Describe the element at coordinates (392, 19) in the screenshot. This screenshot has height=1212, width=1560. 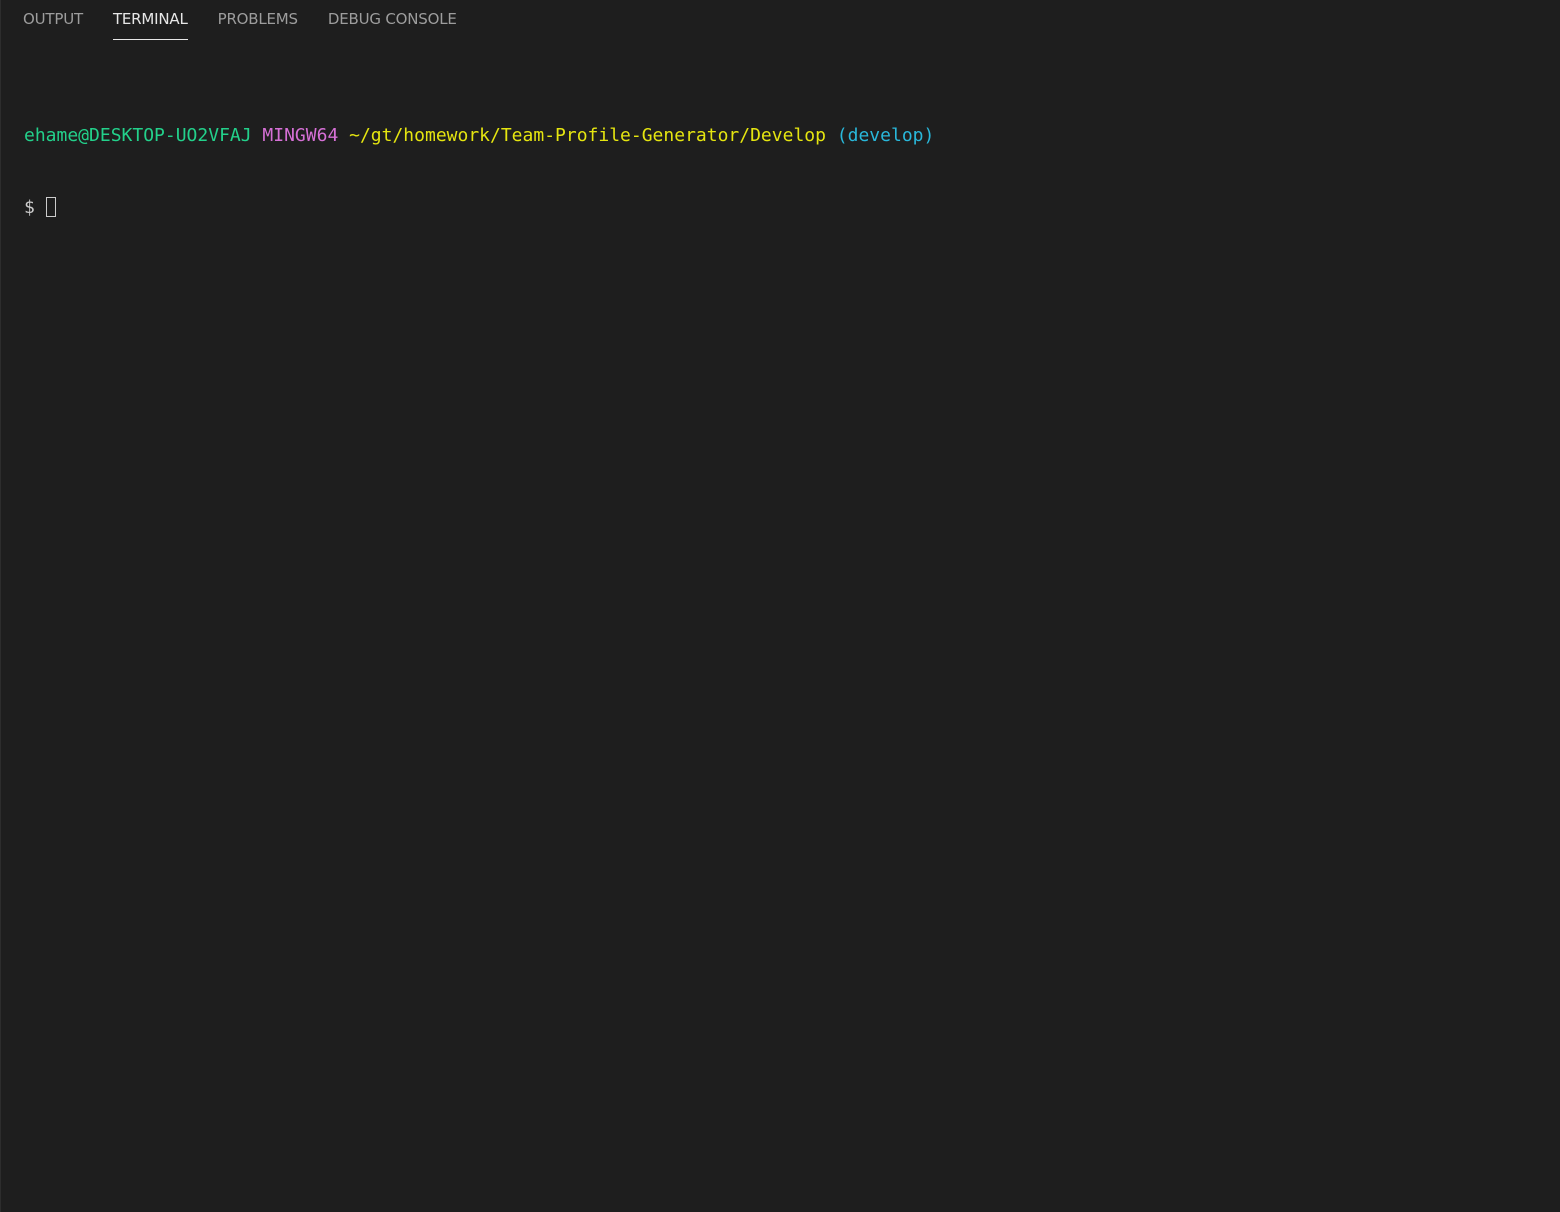
I see `tab-debug-console: DEBUG CONSOLE` at that location.